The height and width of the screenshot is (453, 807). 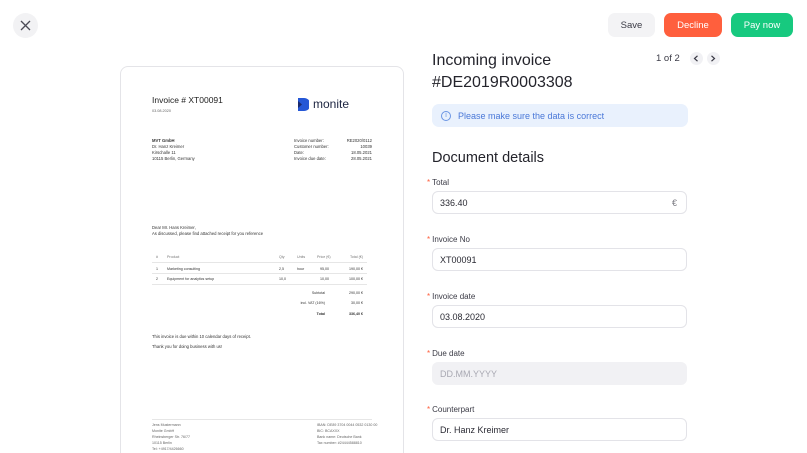 What do you see at coordinates (312, 303) in the screenshot?
I see `doc-total-label: incl. VAT (16%)` at bounding box center [312, 303].